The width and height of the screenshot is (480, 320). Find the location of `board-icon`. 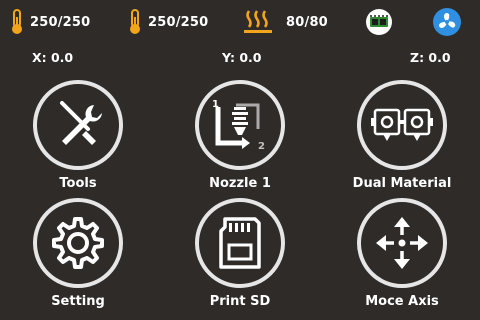

board-icon is located at coordinates (379, 22).